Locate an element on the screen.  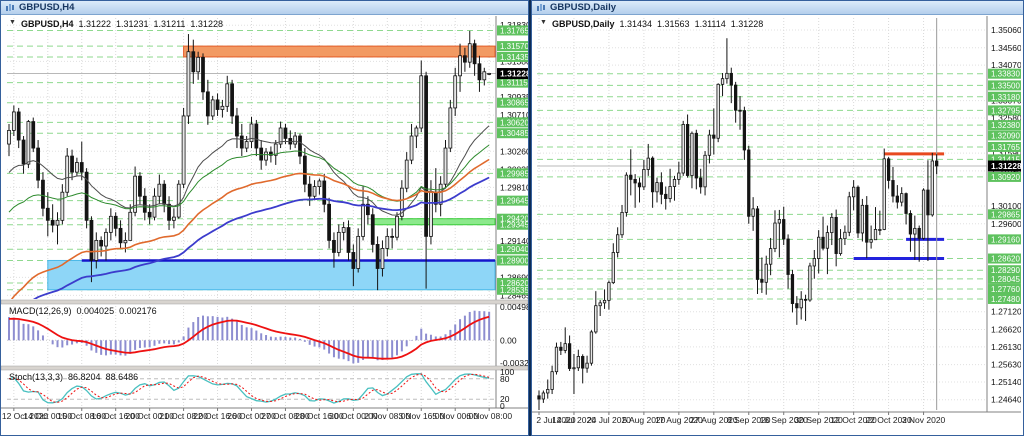
svg-text: 1.27480 is located at coordinates (1005, 299).